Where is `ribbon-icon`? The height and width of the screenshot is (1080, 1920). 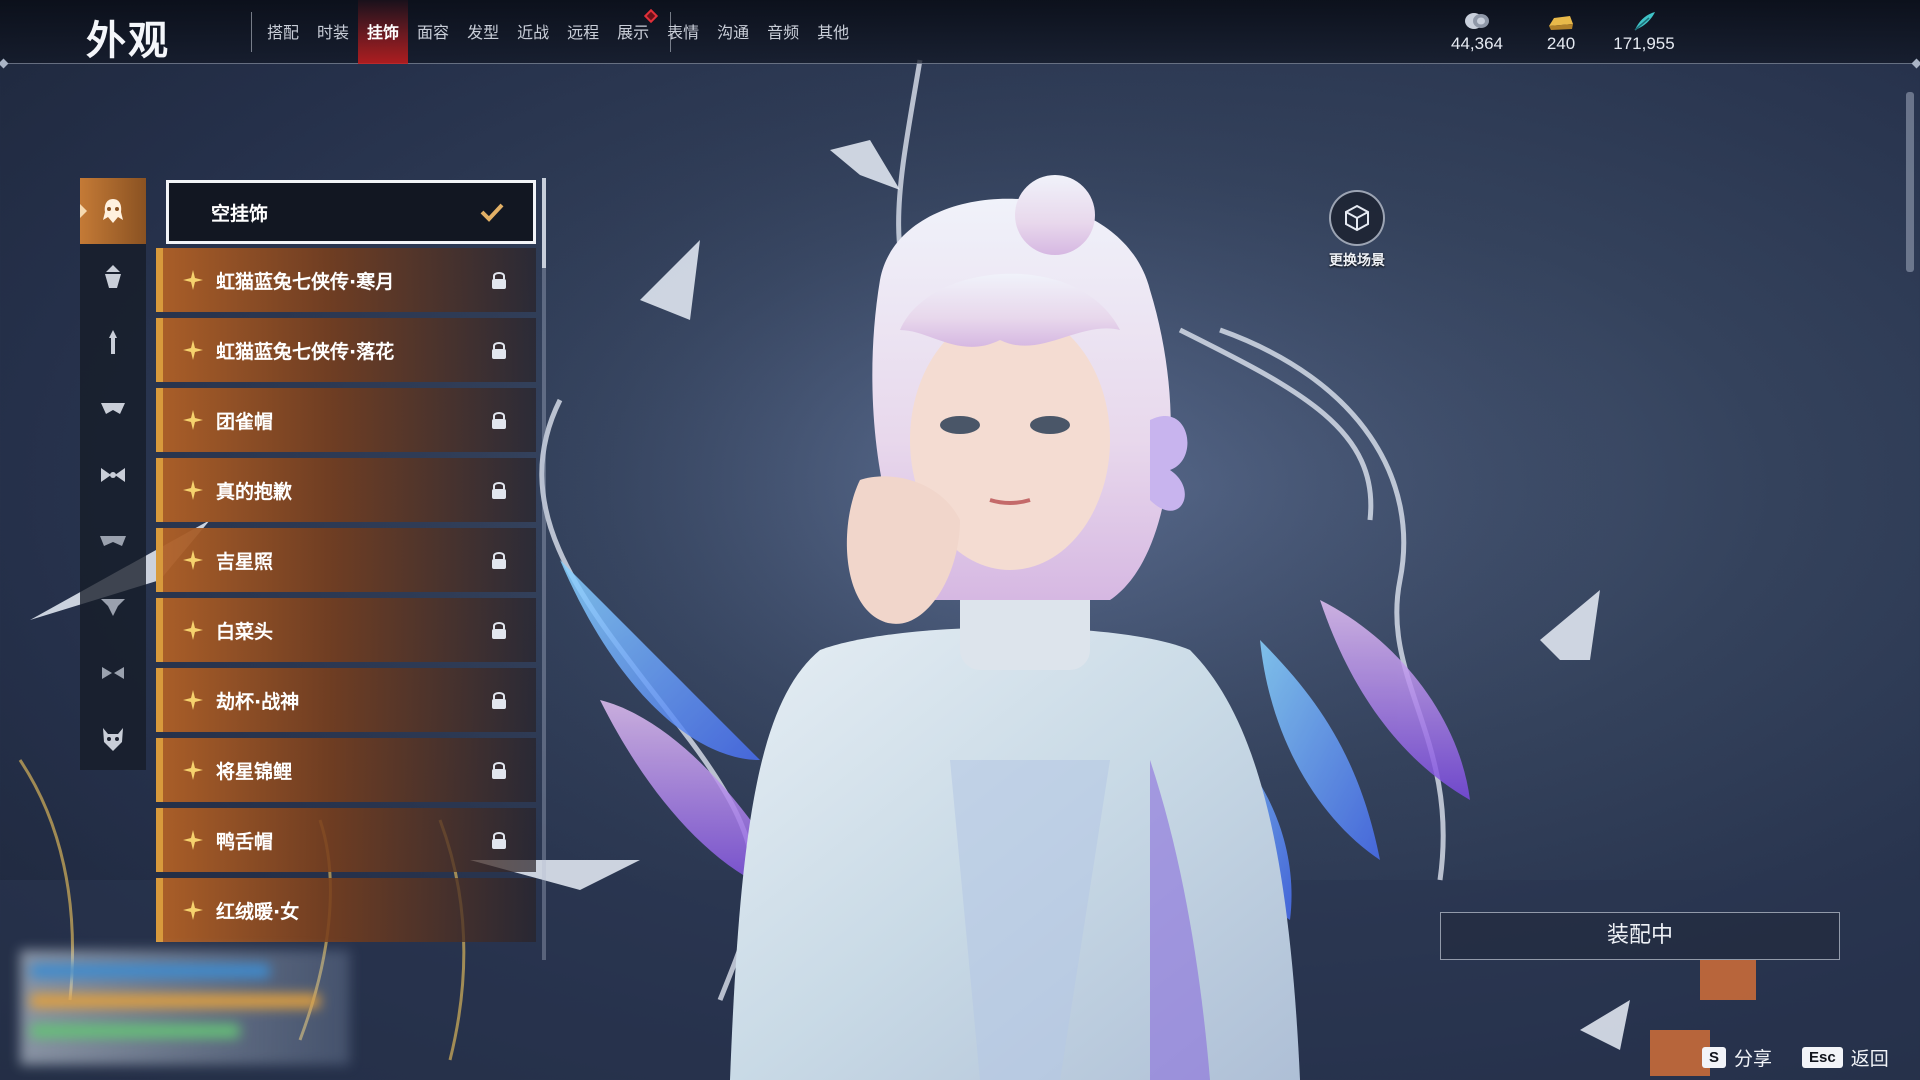
ribbon-icon is located at coordinates (113, 541).